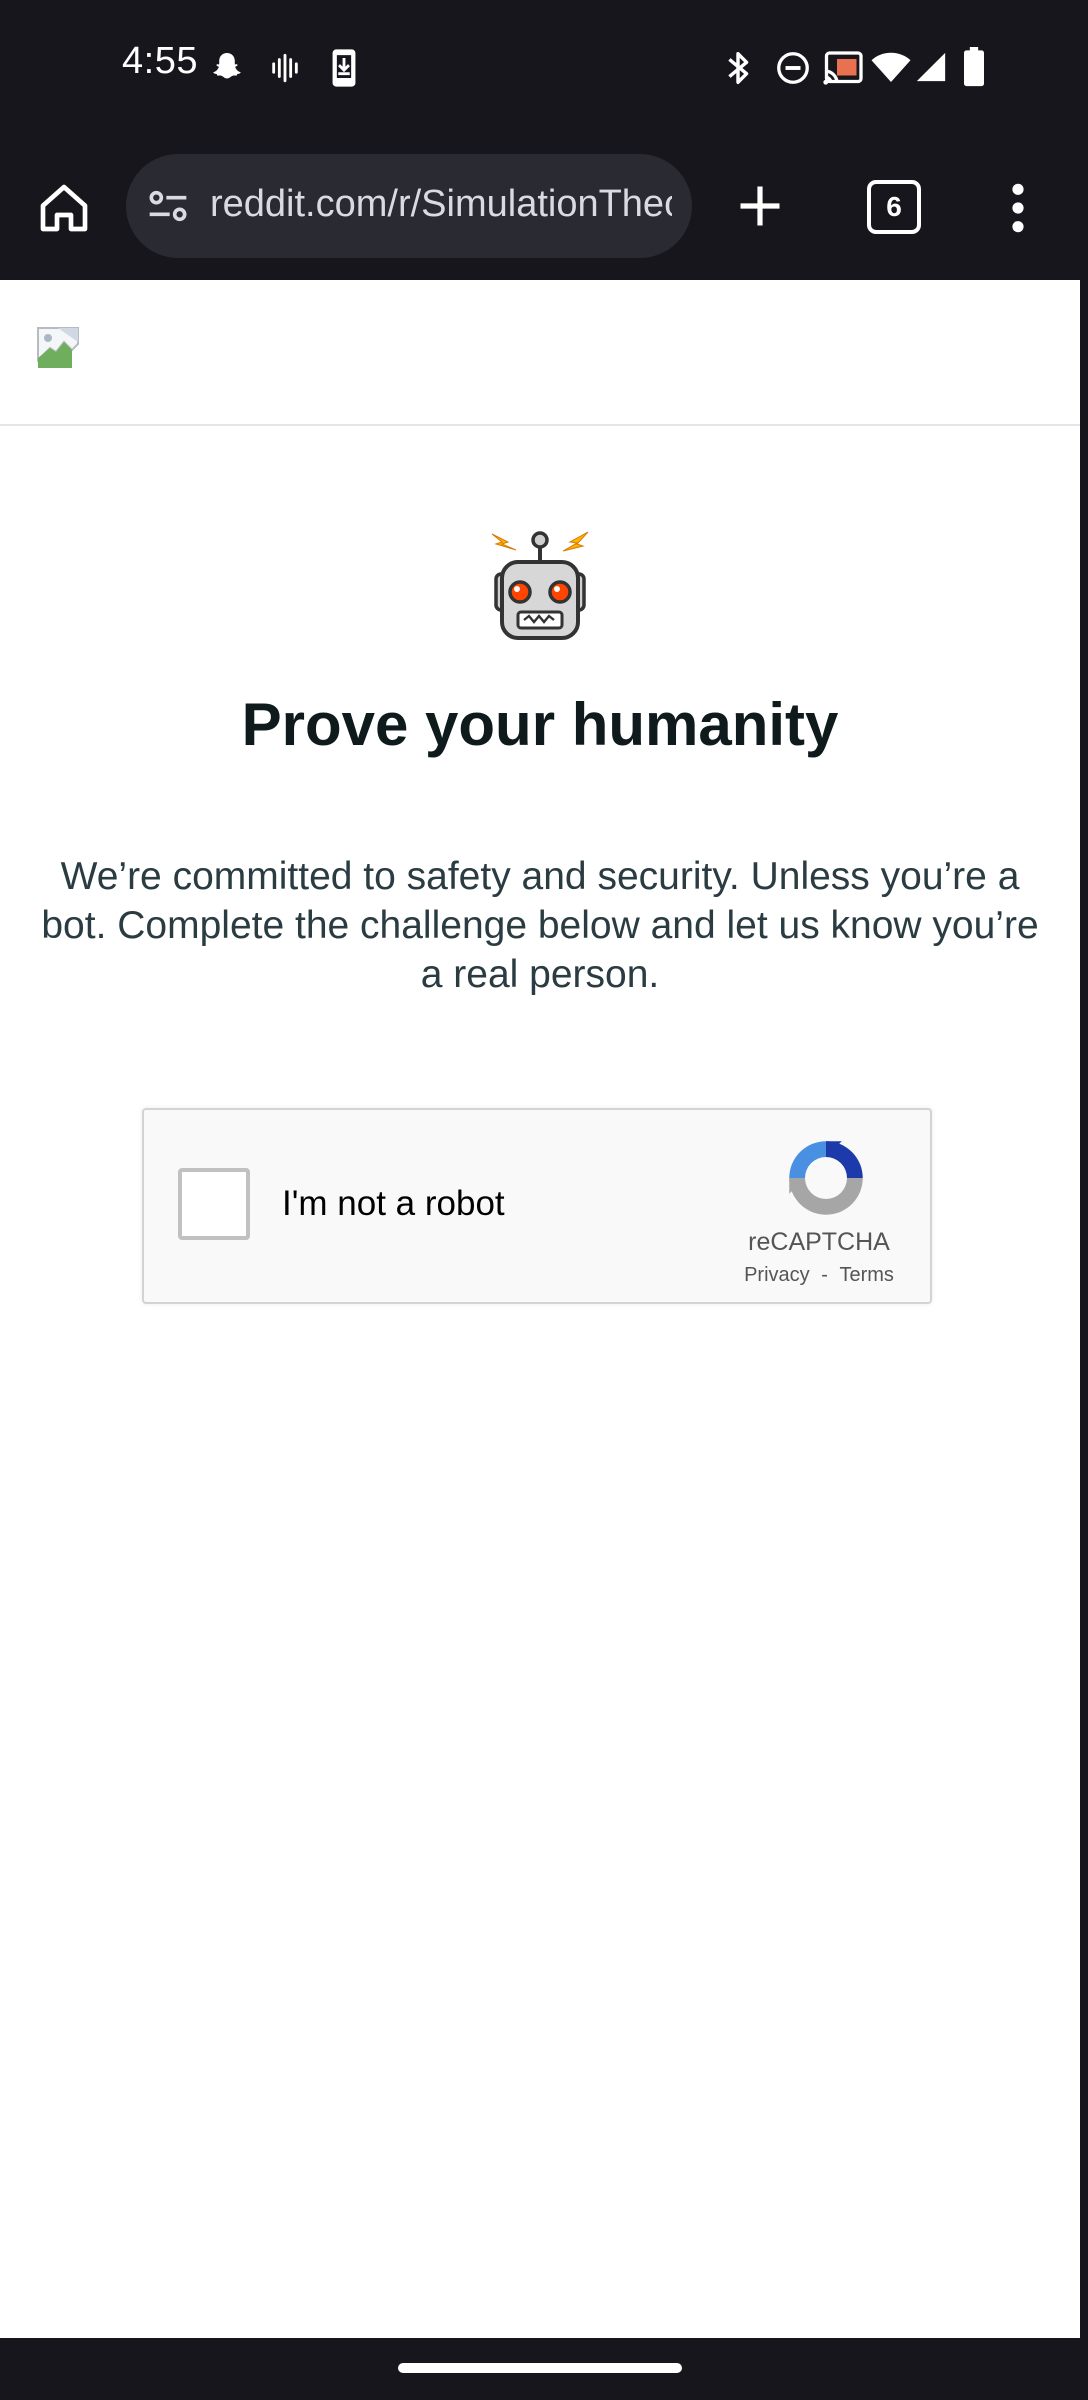  Describe the element at coordinates (891, 67) in the screenshot. I see `wifi-icon` at that location.